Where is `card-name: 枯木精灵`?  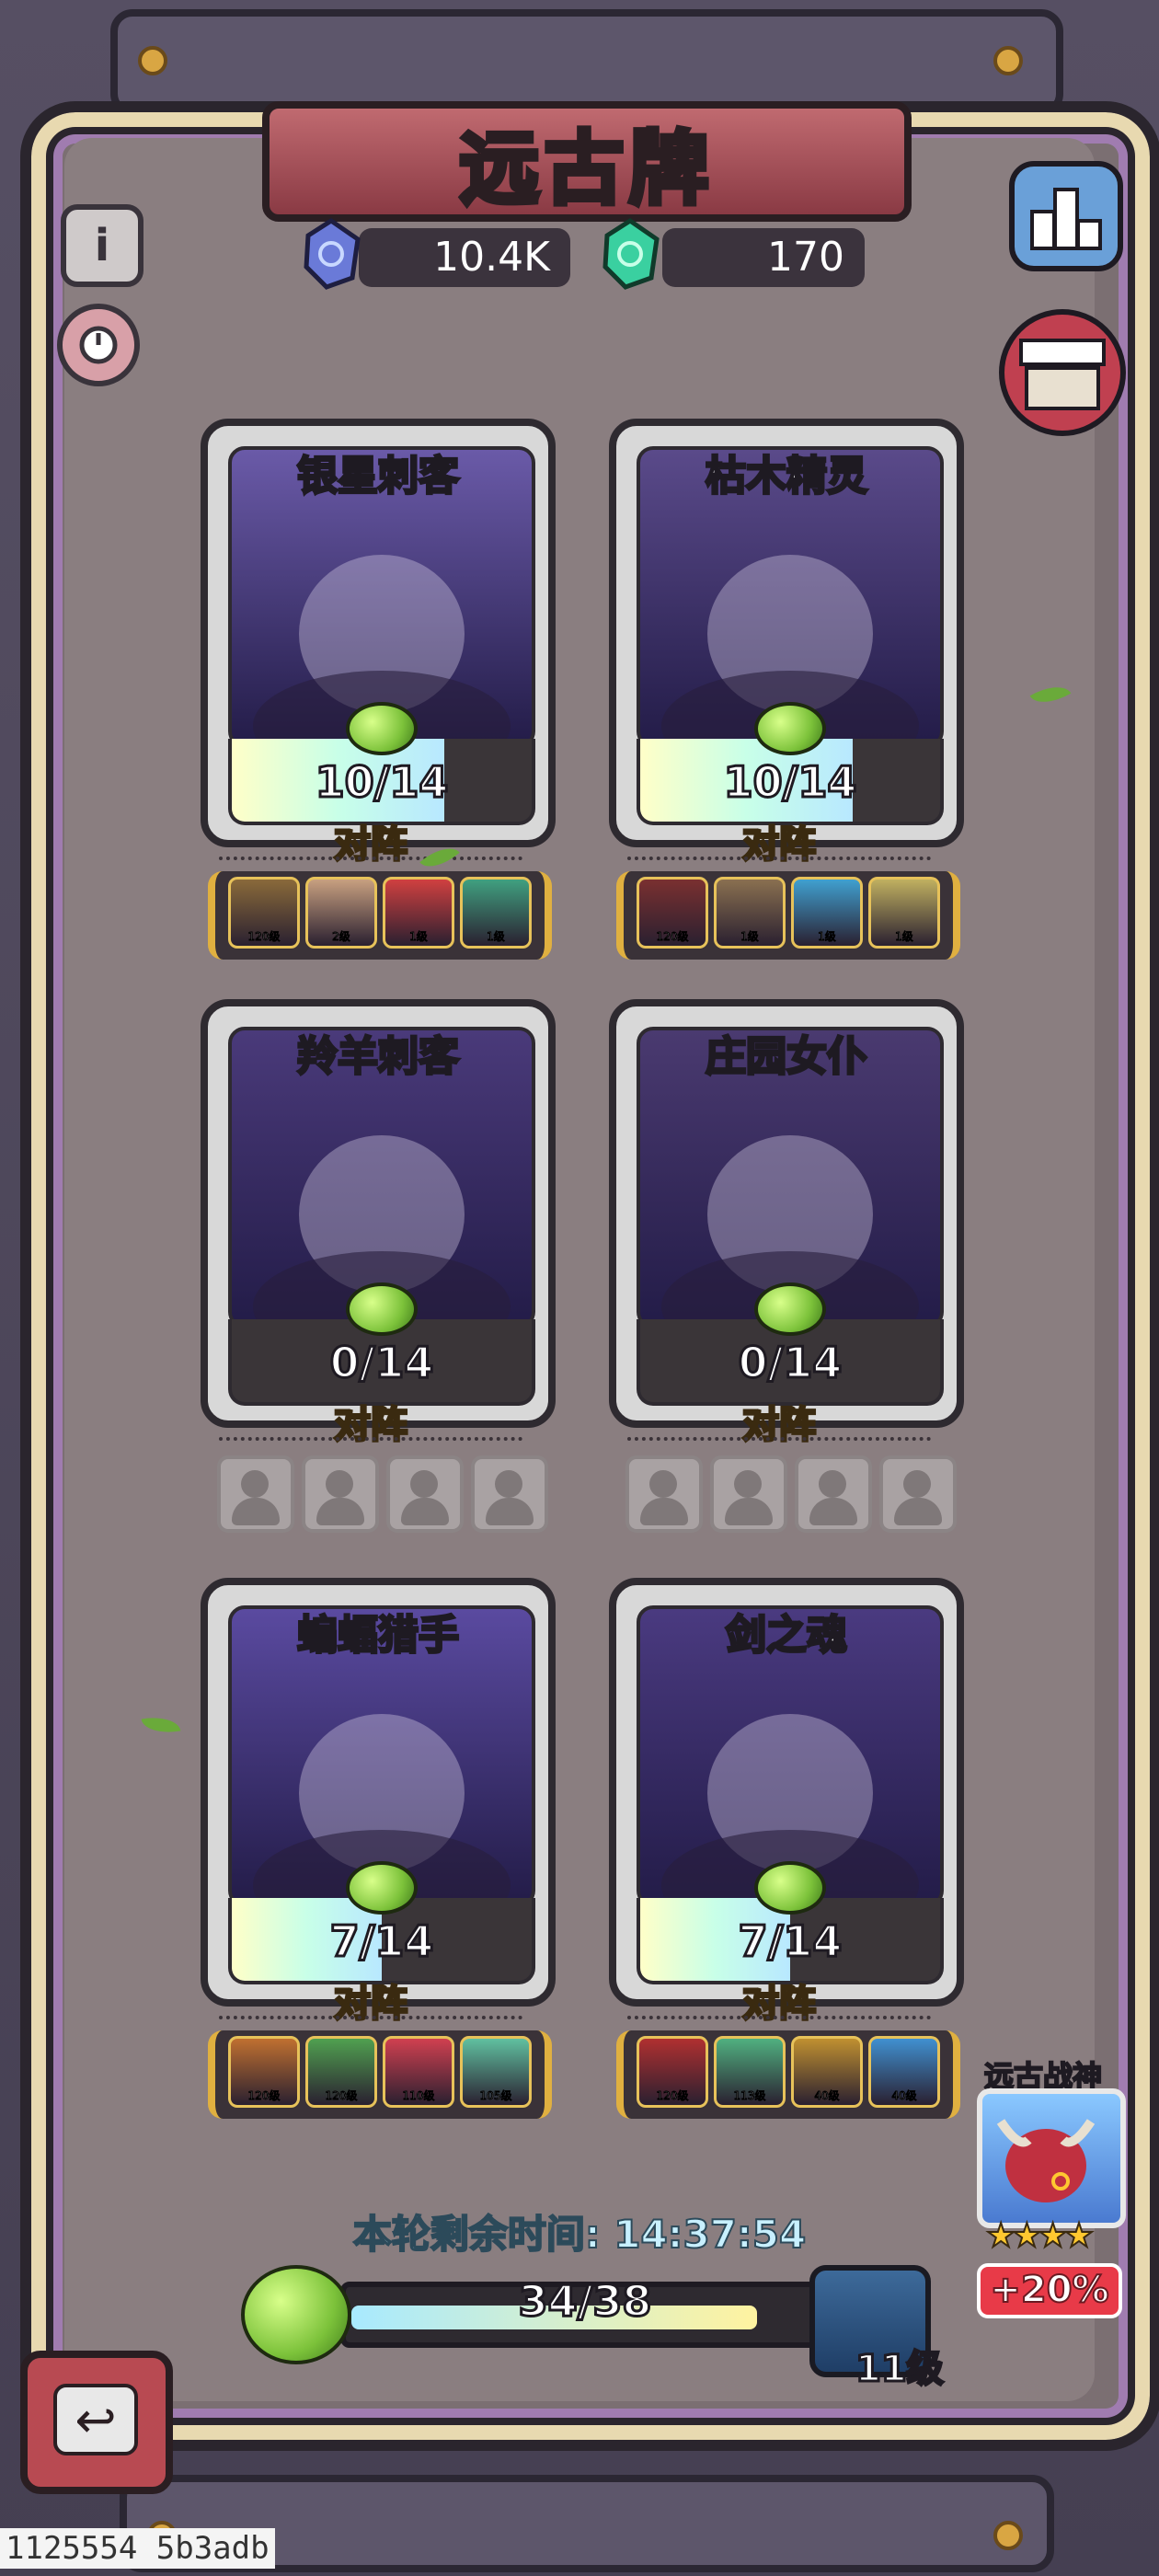
card-name: 枯木精灵 is located at coordinates (787, 476).